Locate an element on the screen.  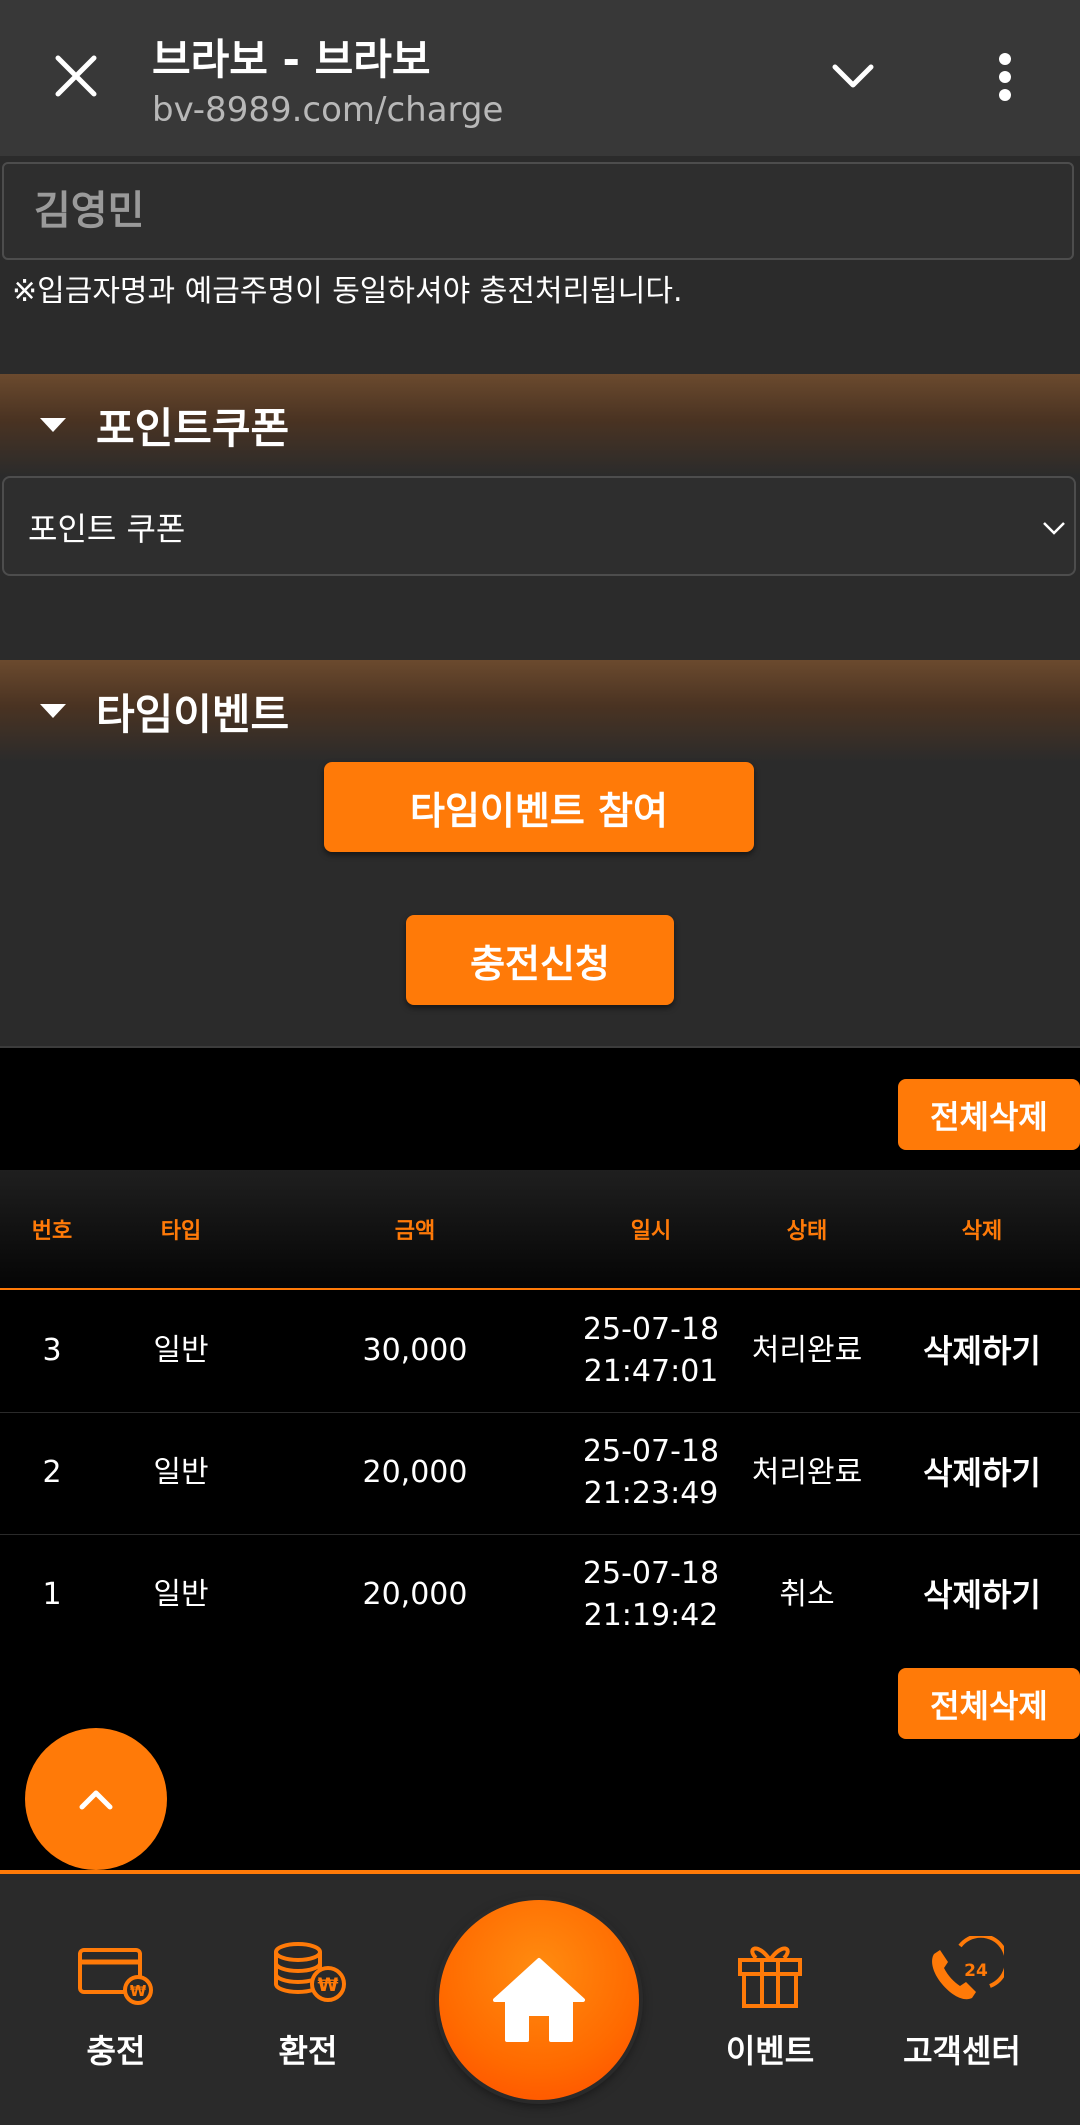
column-header-status: 상태 is located at coordinates (807, 1231).